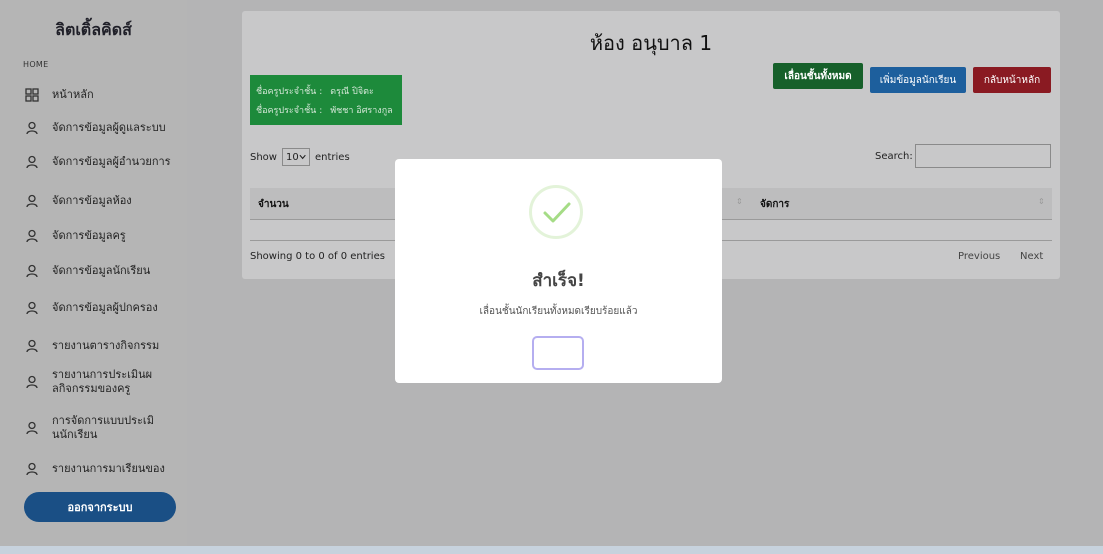 This screenshot has width=1103, height=554. Describe the element at coordinates (352, 92) in the screenshot. I see `teacher-name: ดรุณี ปิจิตะ` at that location.